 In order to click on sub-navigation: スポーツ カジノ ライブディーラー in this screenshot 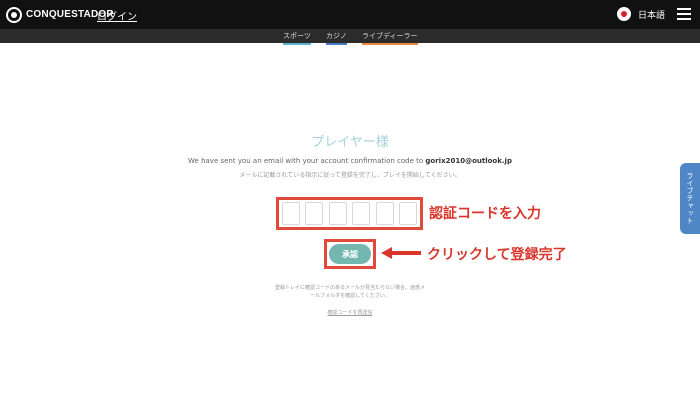, I will do `click(350, 37)`.